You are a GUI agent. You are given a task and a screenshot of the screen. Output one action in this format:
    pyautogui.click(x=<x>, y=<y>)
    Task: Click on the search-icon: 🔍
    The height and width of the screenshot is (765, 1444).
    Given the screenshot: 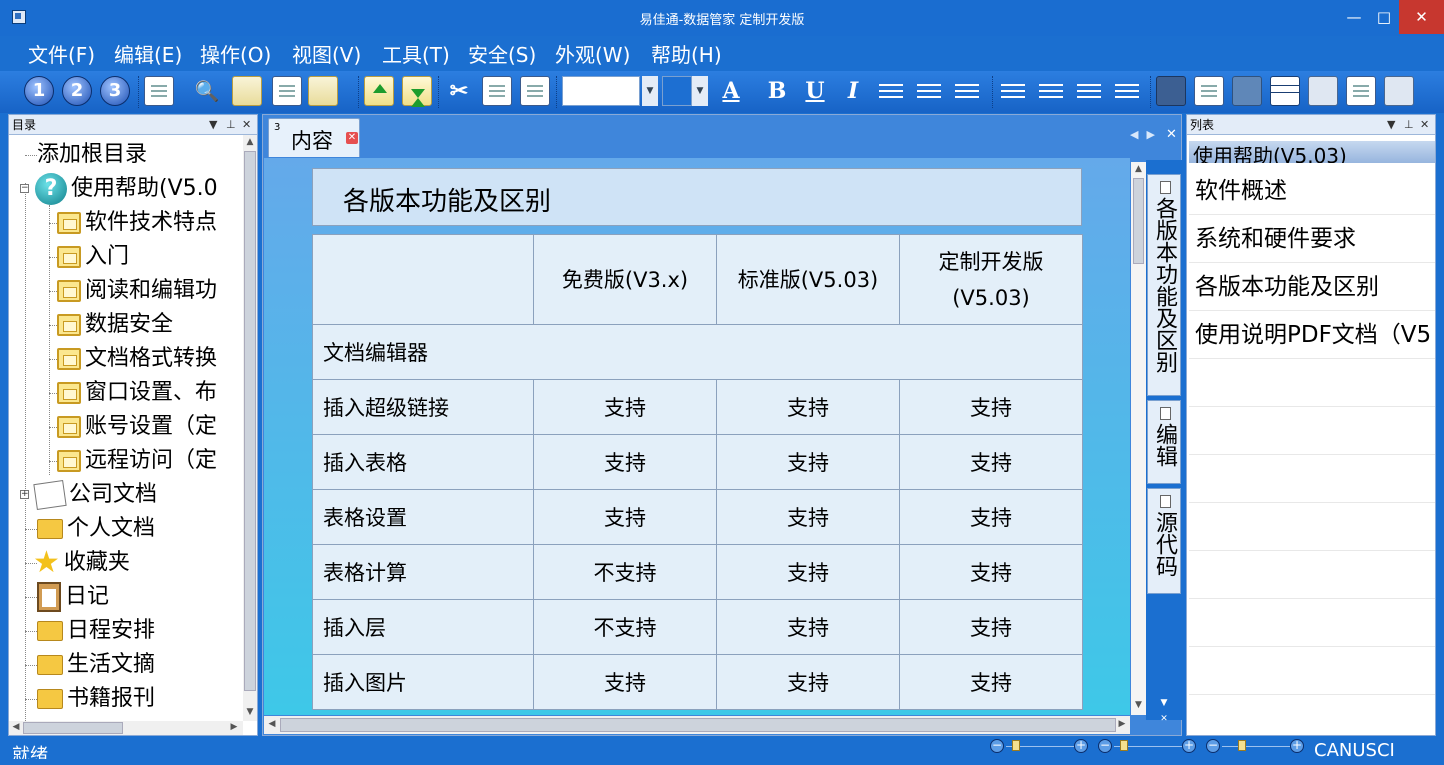 What is the action you would take?
    pyautogui.click(x=207, y=91)
    